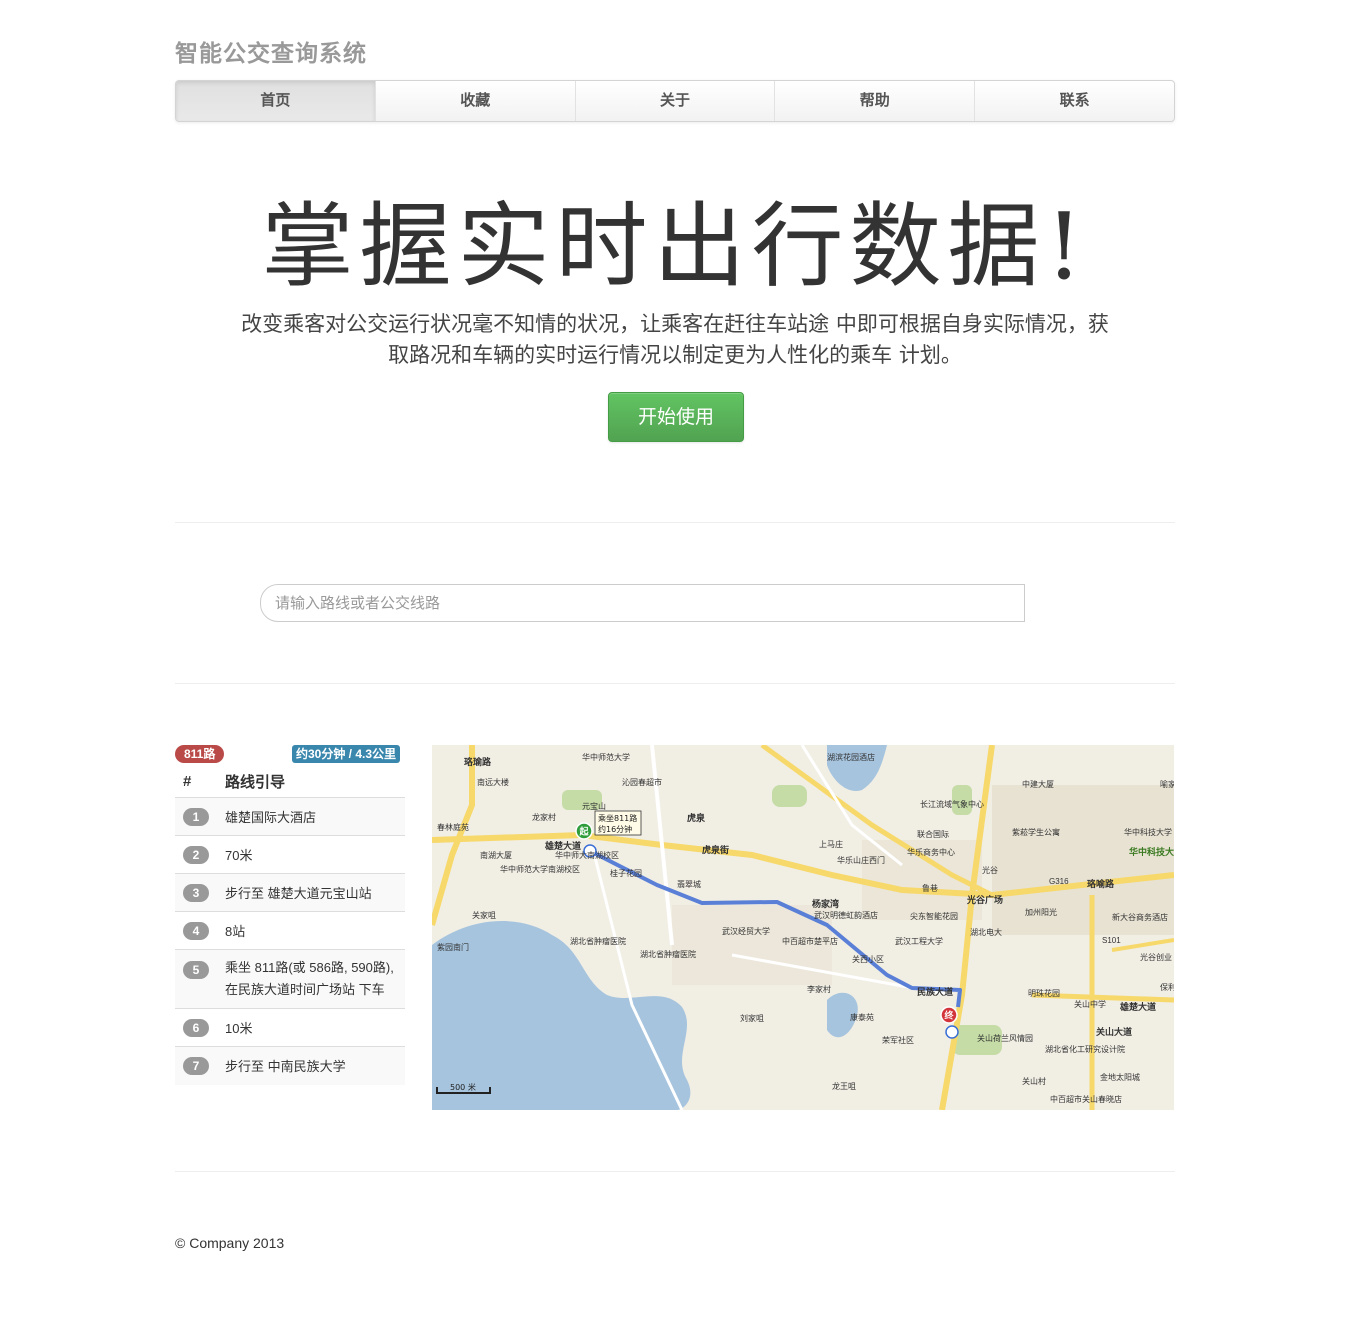  I want to click on nav-item-favorites: 收藏, so click(474, 101).